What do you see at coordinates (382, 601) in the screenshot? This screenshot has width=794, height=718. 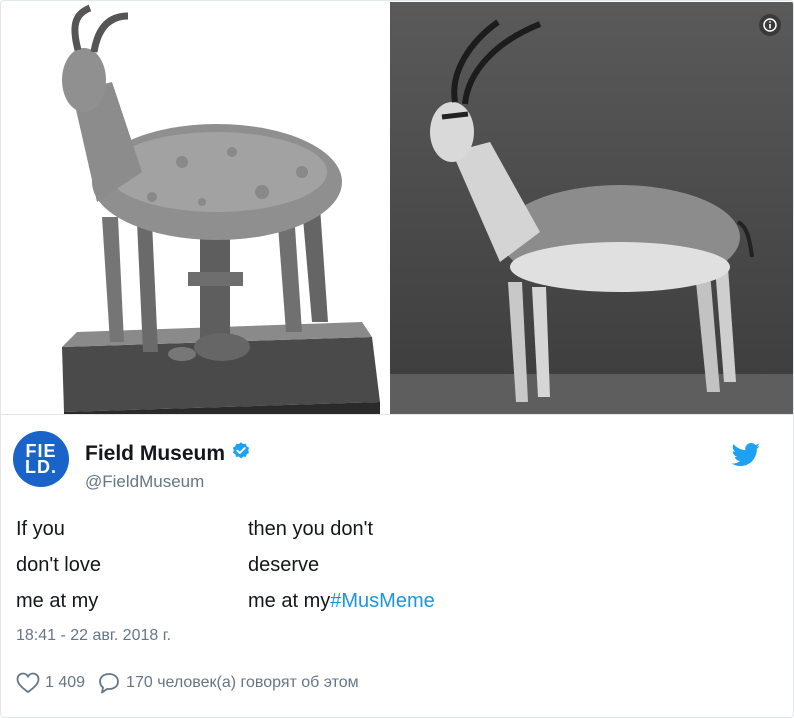 I see `hashtag-link: #MusMeme` at bounding box center [382, 601].